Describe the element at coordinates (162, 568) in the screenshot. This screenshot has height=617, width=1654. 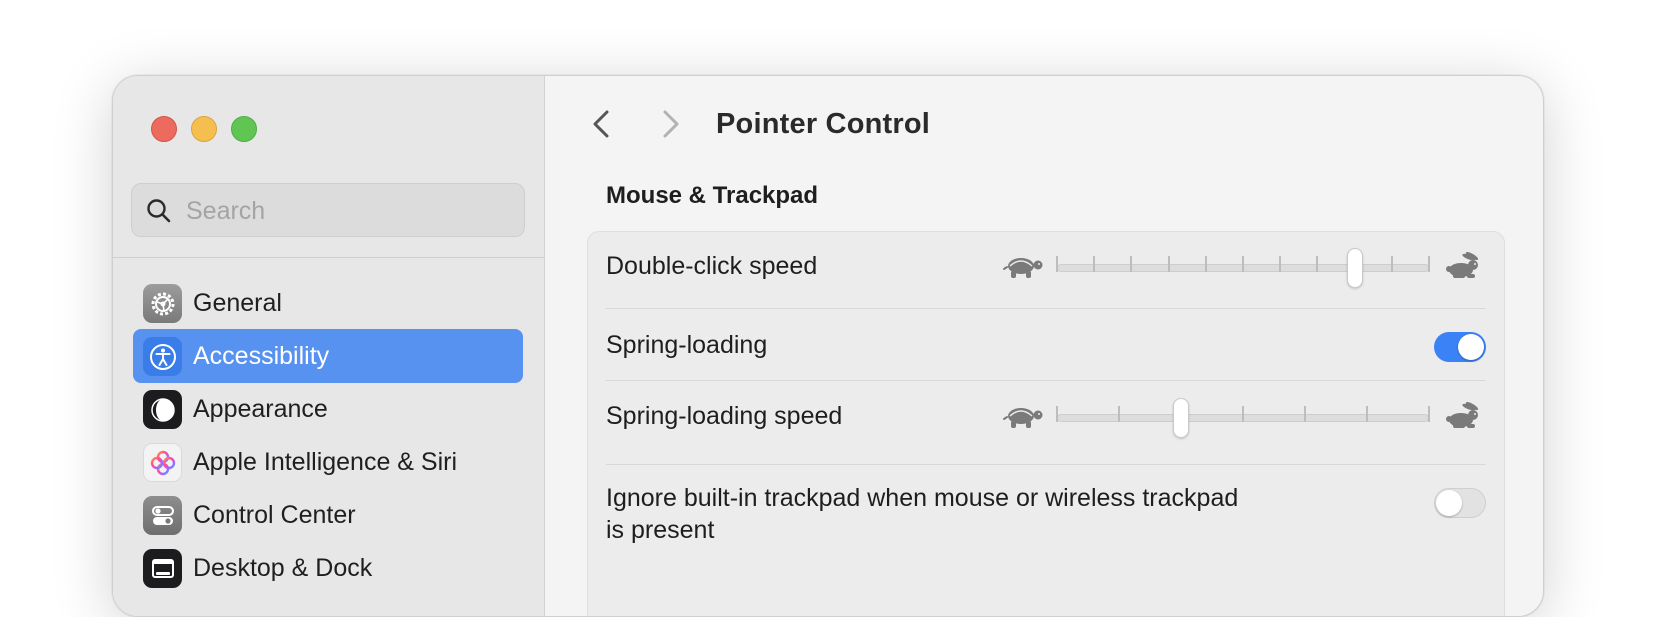
I see `desktop-dock-icon` at that location.